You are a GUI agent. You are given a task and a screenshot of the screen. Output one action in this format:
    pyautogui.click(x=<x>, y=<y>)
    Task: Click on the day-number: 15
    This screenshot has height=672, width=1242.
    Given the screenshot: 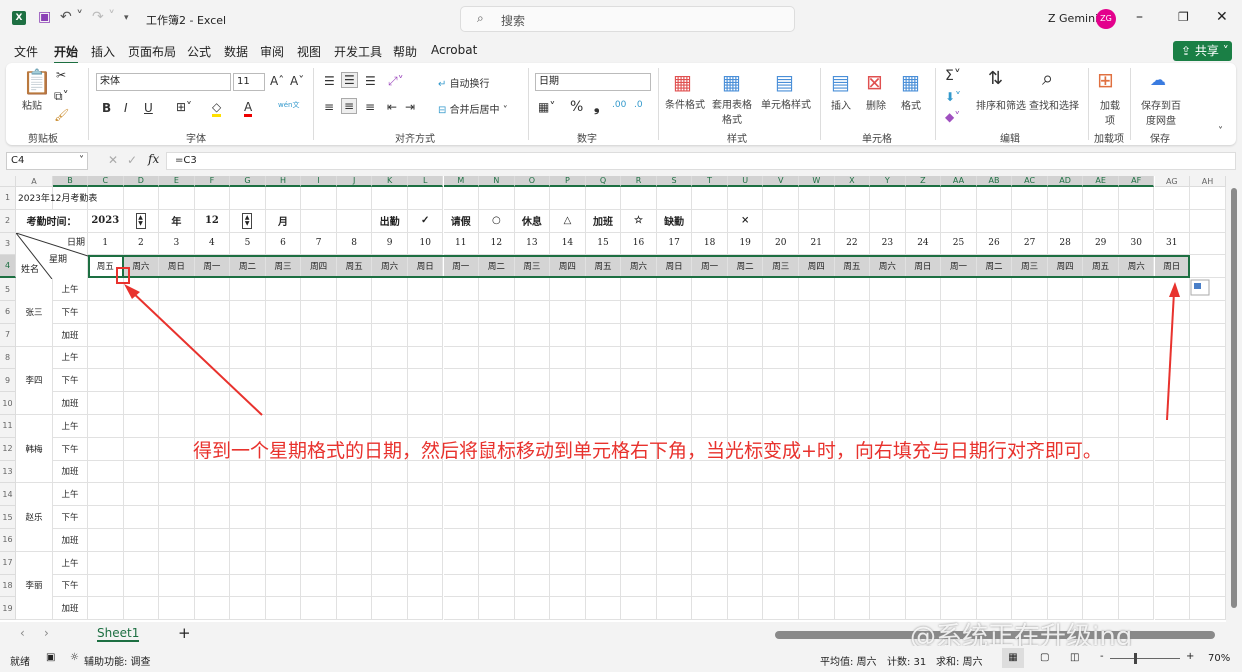 What is the action you would take?
    pyautogui.click(x=603, y=244)
    